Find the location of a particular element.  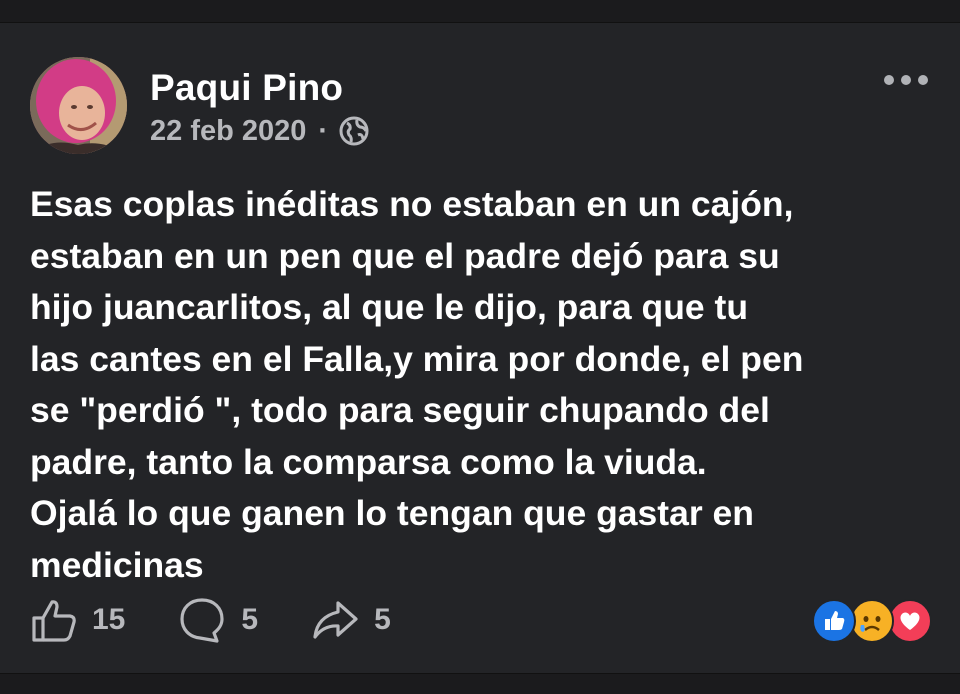

post-date: 22 feb 2020 is located at coordinates (228, 131).